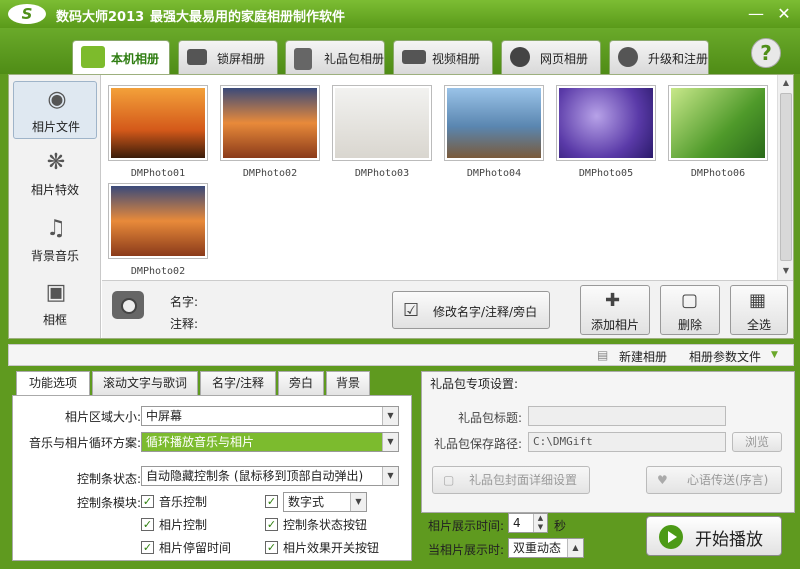 This screenshot has height=569, width=800. Describe the element at coordinates (56, 228) in the screenshot. I see `music-note-icon: ♫` at that location.